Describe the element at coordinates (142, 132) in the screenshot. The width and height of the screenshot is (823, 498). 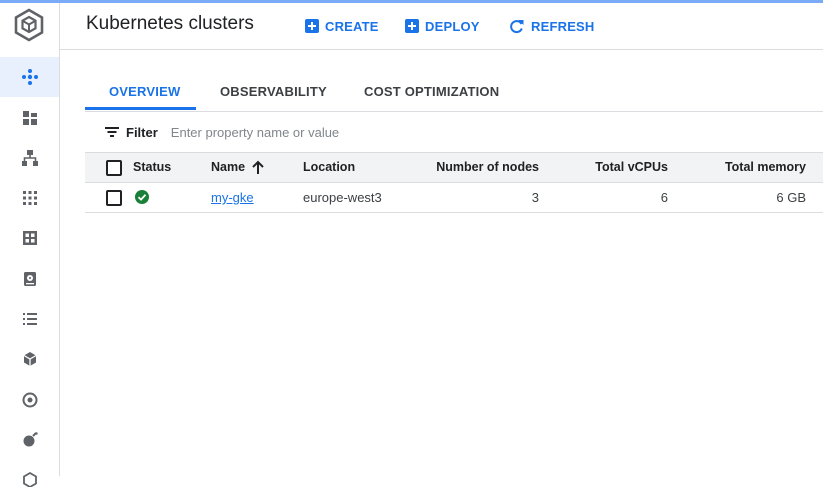
I see `filter-label: Filter` at that location.